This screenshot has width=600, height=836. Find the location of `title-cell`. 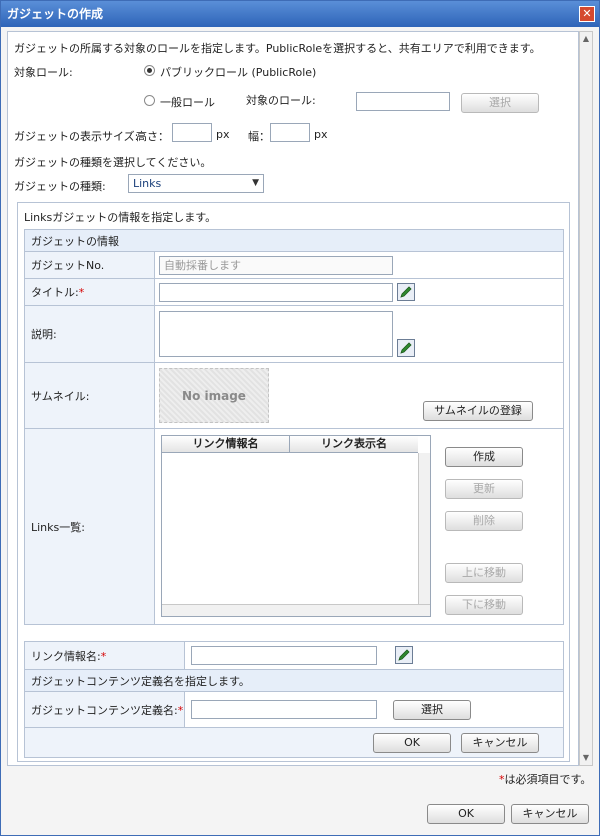

title-cell is located at coordinates (359, 292).